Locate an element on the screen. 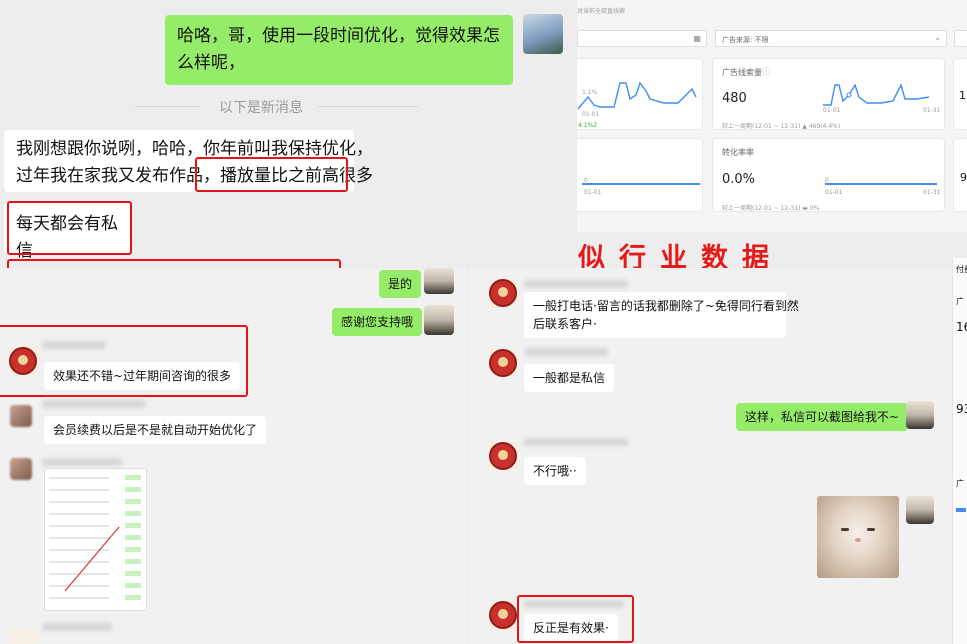 The width and height of the screenshot is (967, 644). thanks-text: 感谢您支持哦 is located at coordinates (377, 322).